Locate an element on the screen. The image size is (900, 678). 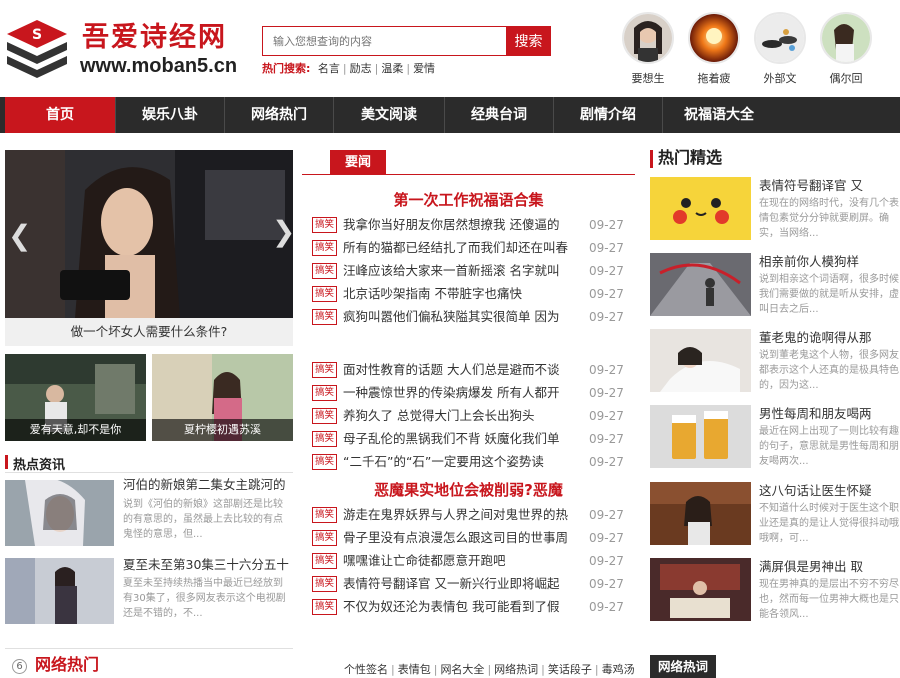
bottom-link: 毒鸡汤 is located at coordinates (618, 669).